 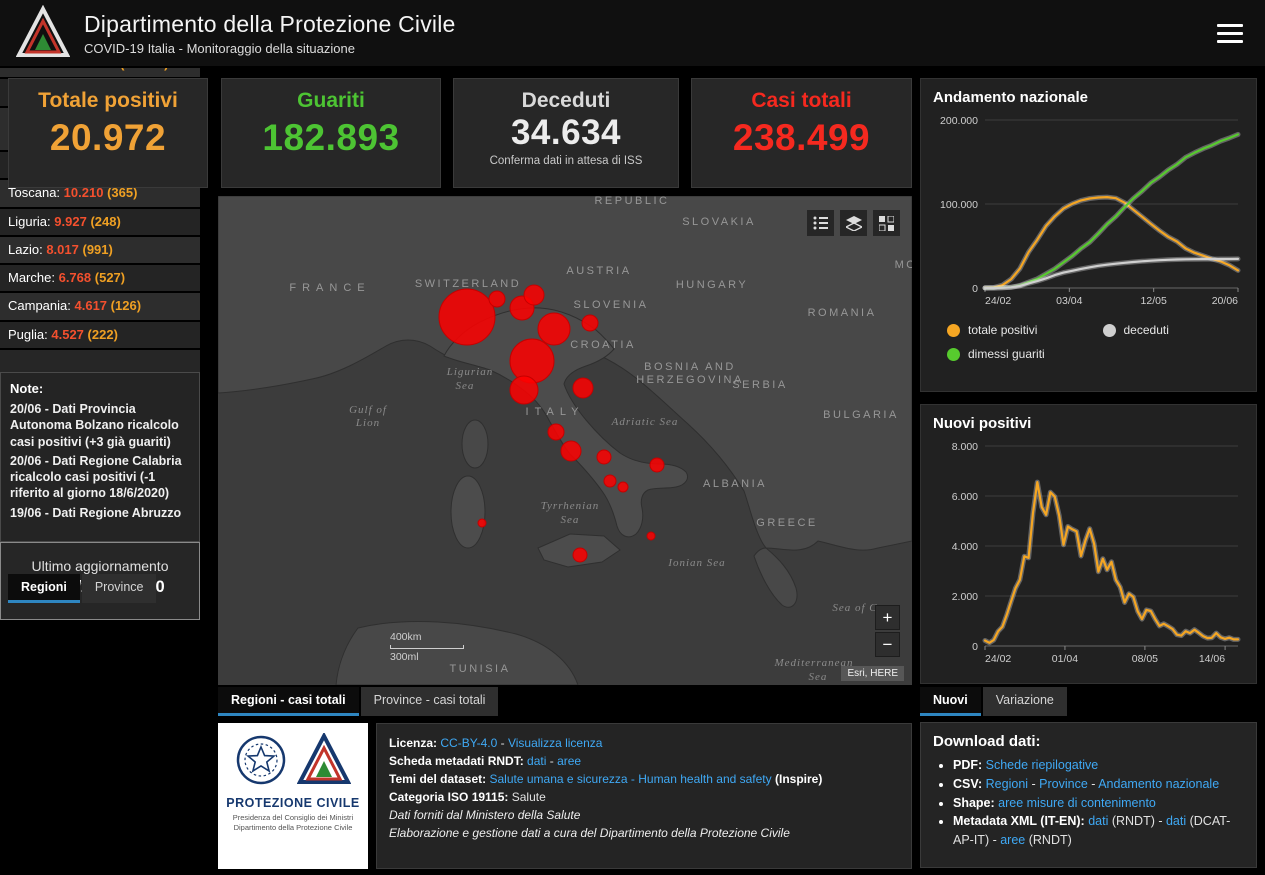 What do you see at coordinates (1024, 701) in the screenshot?
I see `tab-variazione: Variazione` at bounding box center [1024, 701].